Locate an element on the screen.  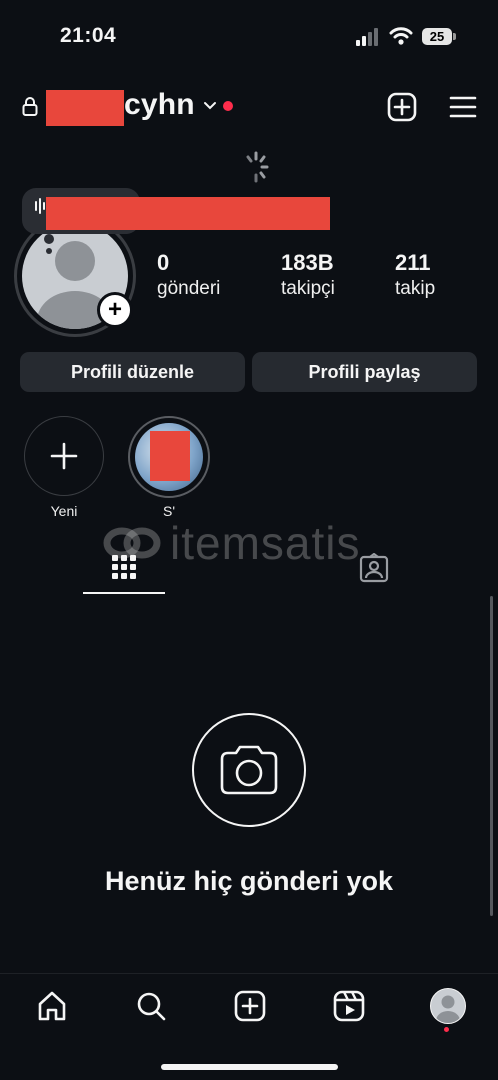
add-story-icon: + is located at coordinates (115, 310).